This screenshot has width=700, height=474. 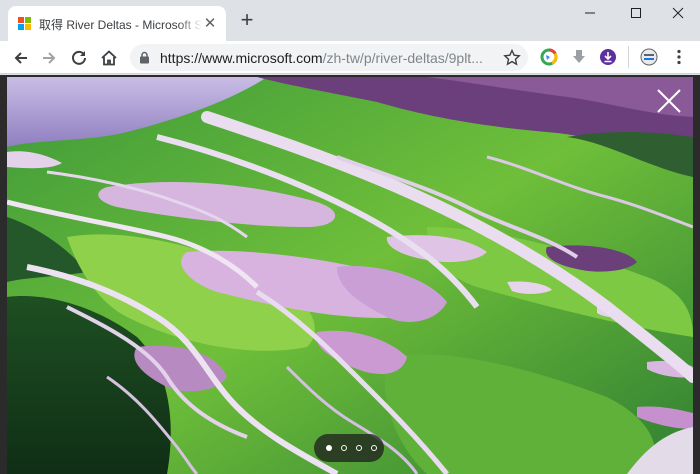 I want to click on minimize-button, so click(x=590, y=13).